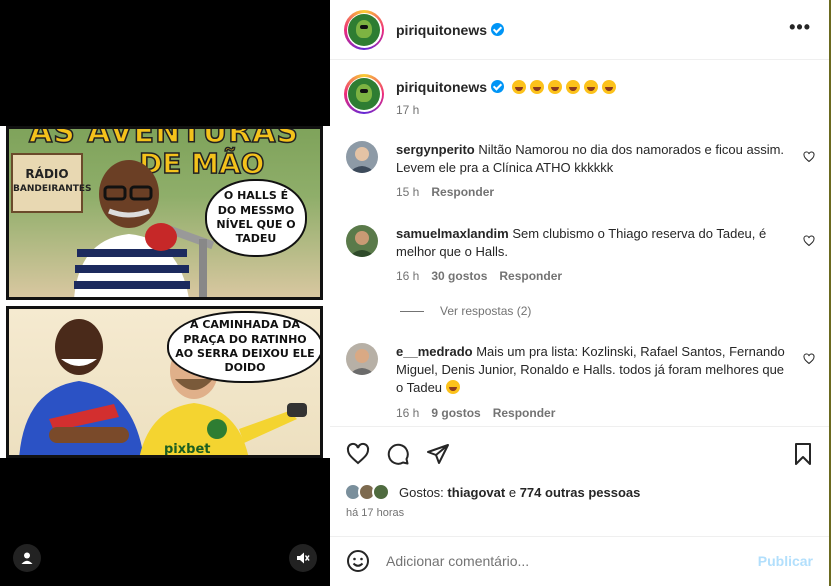 The image size is (831, 586). What do you see at coordinates (441, 30) in the screenshot?
I see `author-username: piriquitonews` at bounding box center [441, 30].